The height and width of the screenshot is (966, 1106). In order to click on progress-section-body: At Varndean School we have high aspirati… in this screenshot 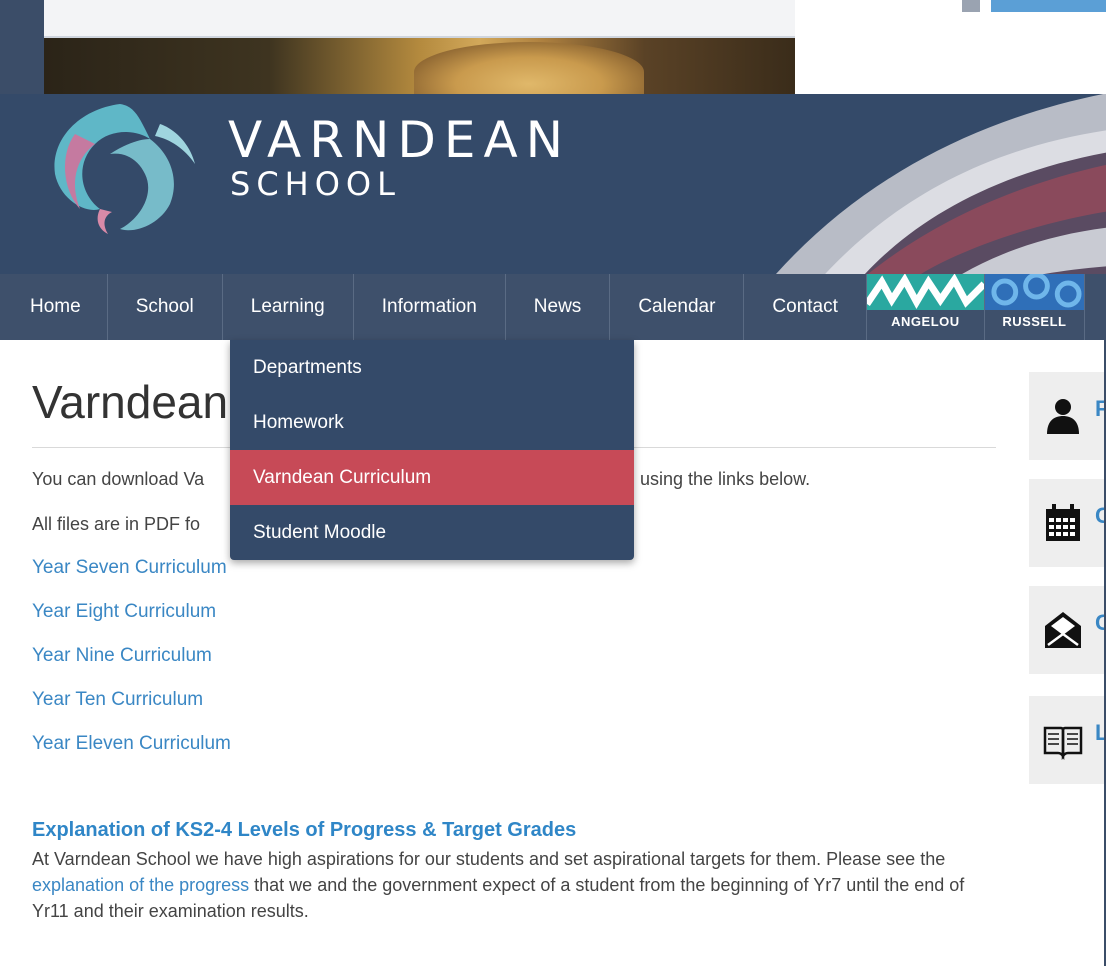, I will do `click(512, 885)`.